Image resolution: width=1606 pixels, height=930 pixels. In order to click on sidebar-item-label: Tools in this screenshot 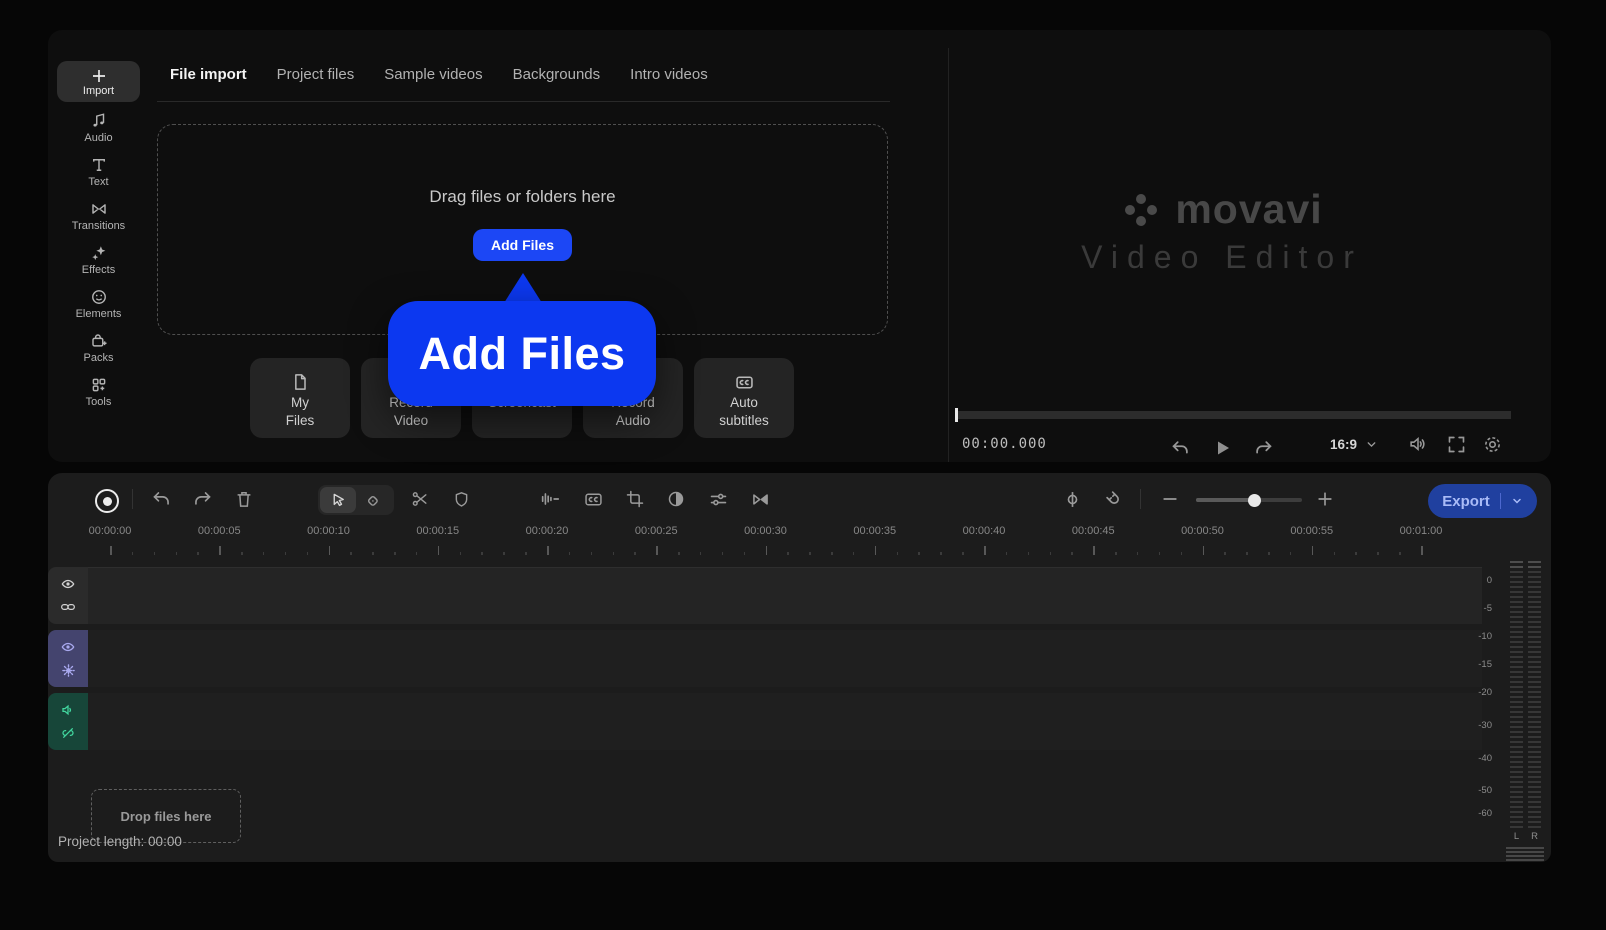, I will do `click(98, 402)`.